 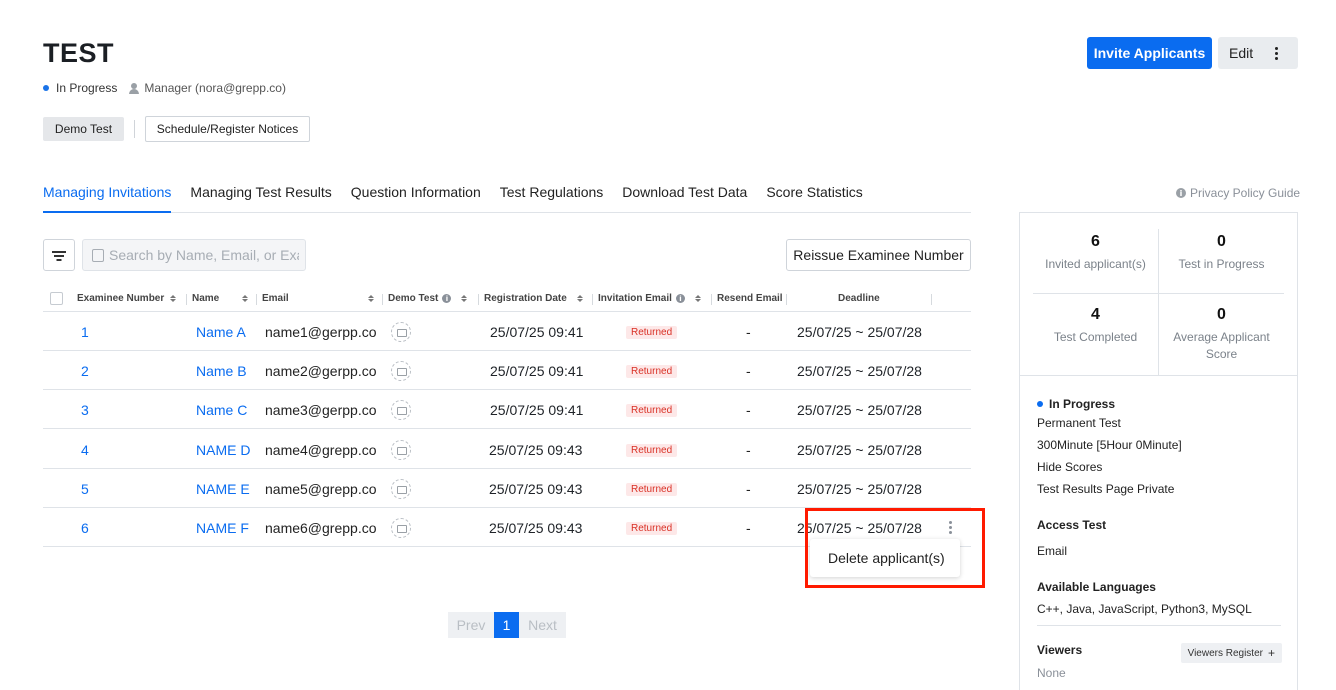 What do you see at coordinates (859, 298) in the screenshot?
I see `col-deadline: Deadline` at bounding box center [859, 298].